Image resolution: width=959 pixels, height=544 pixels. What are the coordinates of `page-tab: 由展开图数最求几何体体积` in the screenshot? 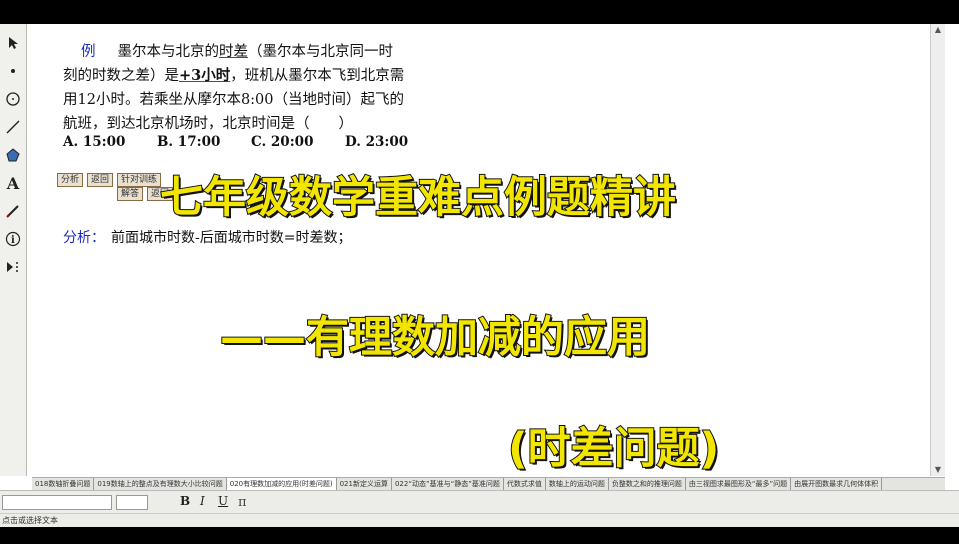 It's located at (837, 484).